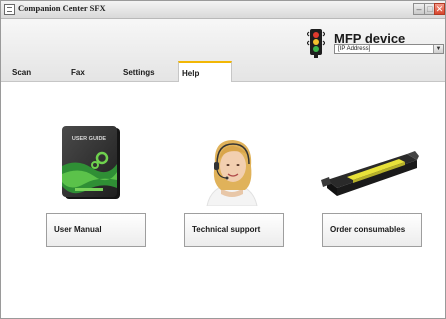 This screenshot has height=319, width=446. I want to click on user-manual-button: User Manual, so click(96, 230).